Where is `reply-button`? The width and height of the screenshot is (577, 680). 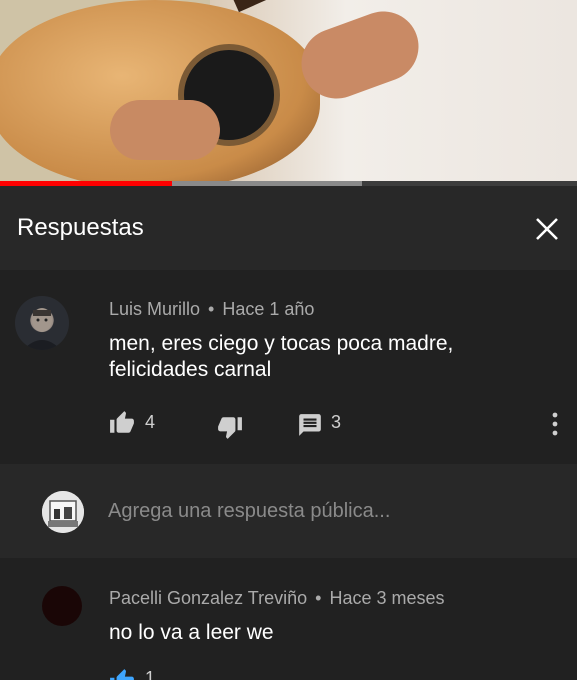 reply-button is located at coordinates (310, 425).